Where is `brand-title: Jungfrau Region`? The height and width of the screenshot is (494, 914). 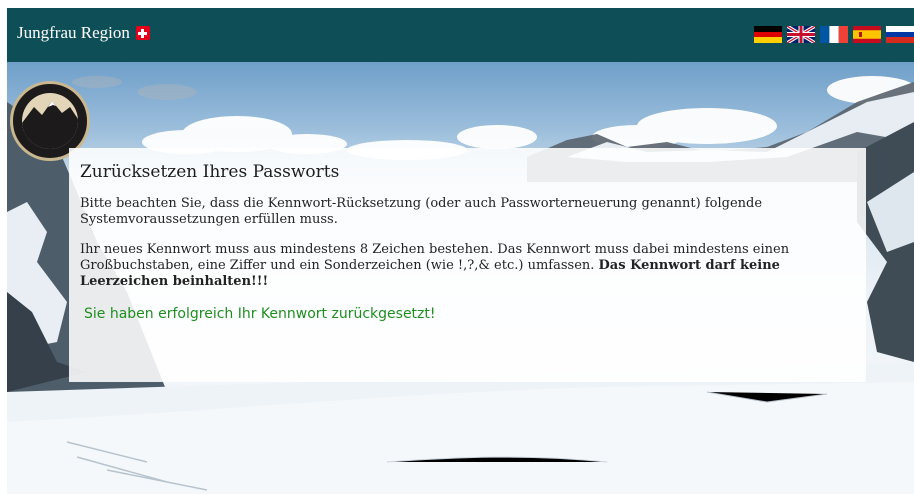
brand-title: Jungfrau Region is located at coordinates (73, 32).